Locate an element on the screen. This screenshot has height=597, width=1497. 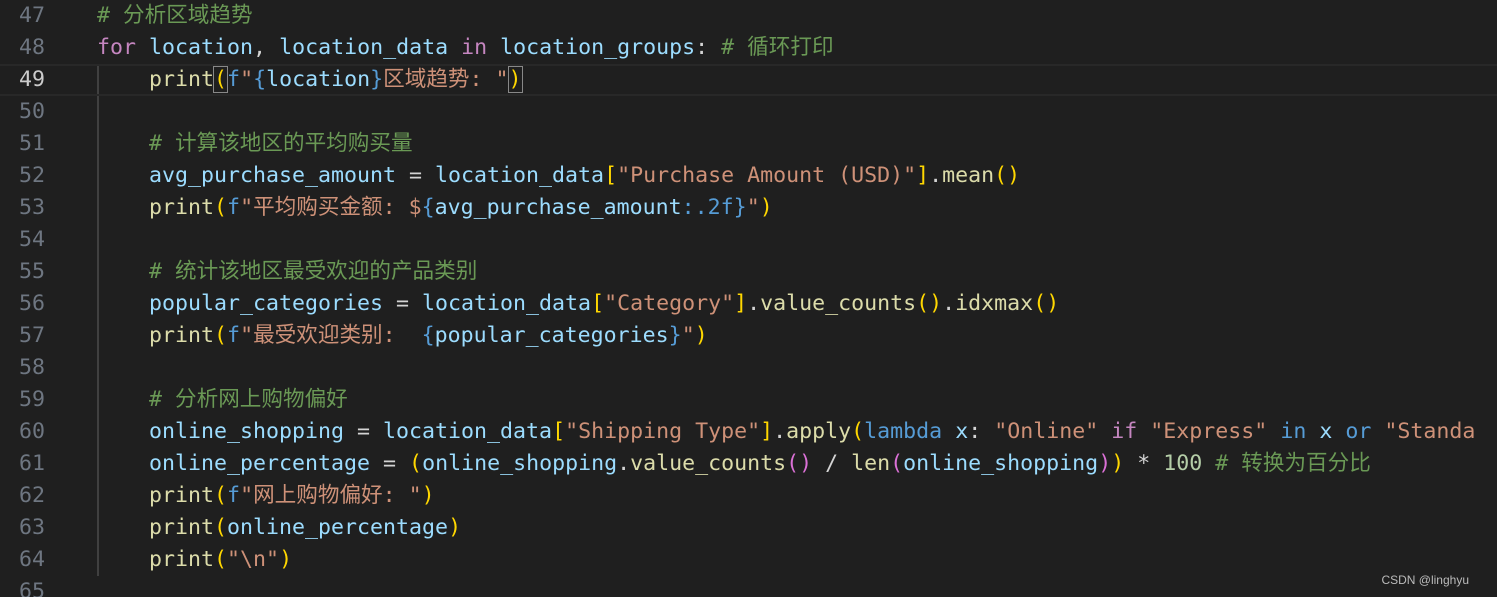
line-number: 59 is located at coordinates (31, 399).